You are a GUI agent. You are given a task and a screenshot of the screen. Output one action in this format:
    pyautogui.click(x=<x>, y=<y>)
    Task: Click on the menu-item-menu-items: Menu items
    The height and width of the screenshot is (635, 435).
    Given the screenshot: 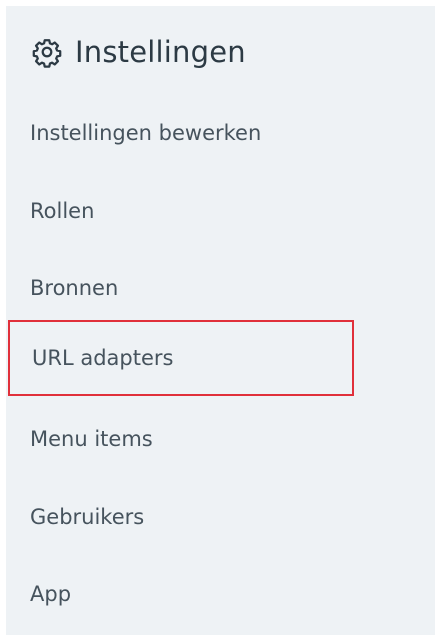 What is the action you would take?
    pyautogui.click(x=79, y=439)
    